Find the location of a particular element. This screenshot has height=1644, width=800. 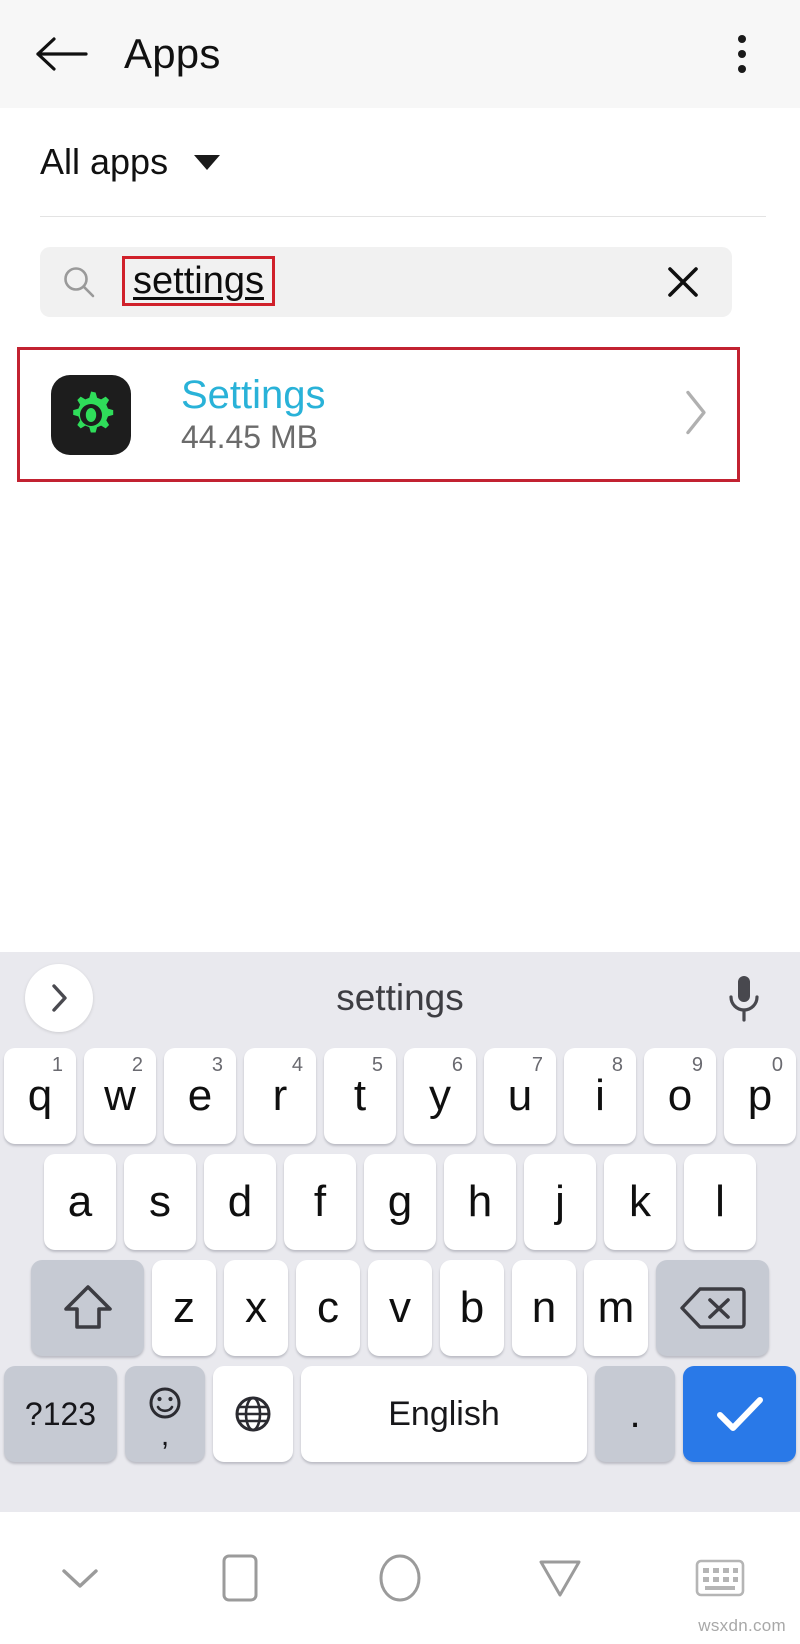

key-l: l is located at coordinates (720, 1202).